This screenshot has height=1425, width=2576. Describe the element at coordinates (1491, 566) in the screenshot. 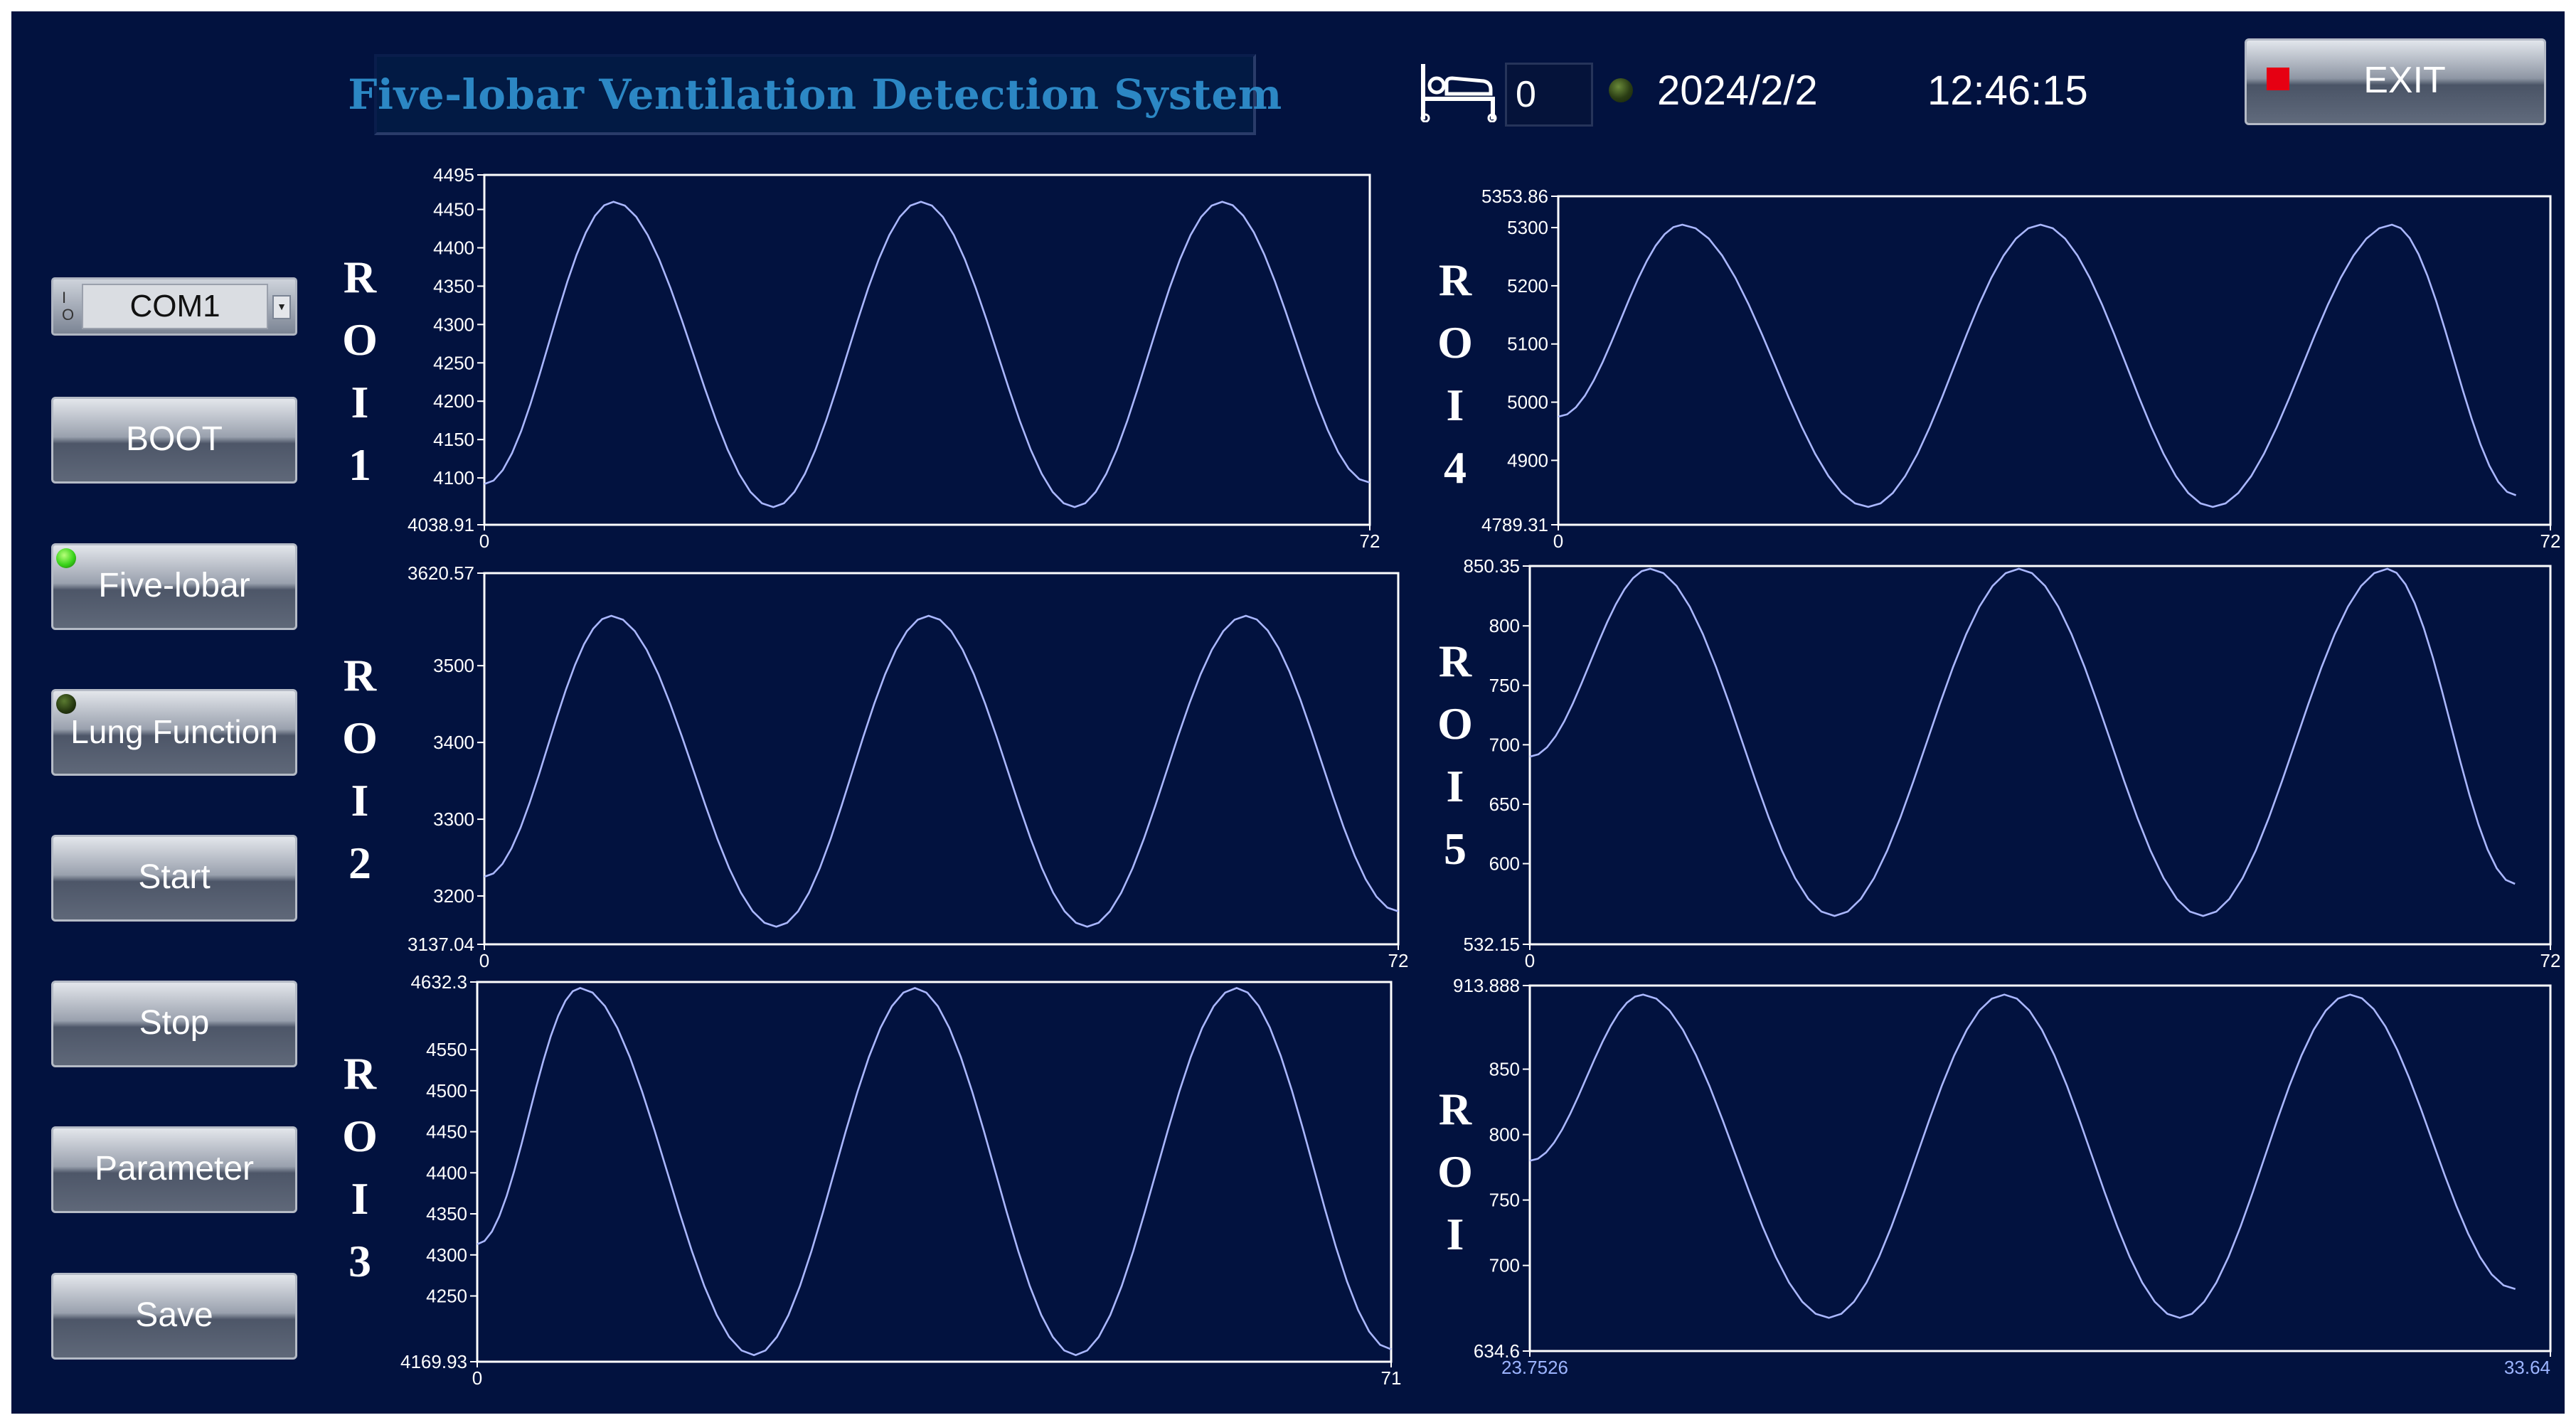

I see `y-max-label: 850.35` at that location.